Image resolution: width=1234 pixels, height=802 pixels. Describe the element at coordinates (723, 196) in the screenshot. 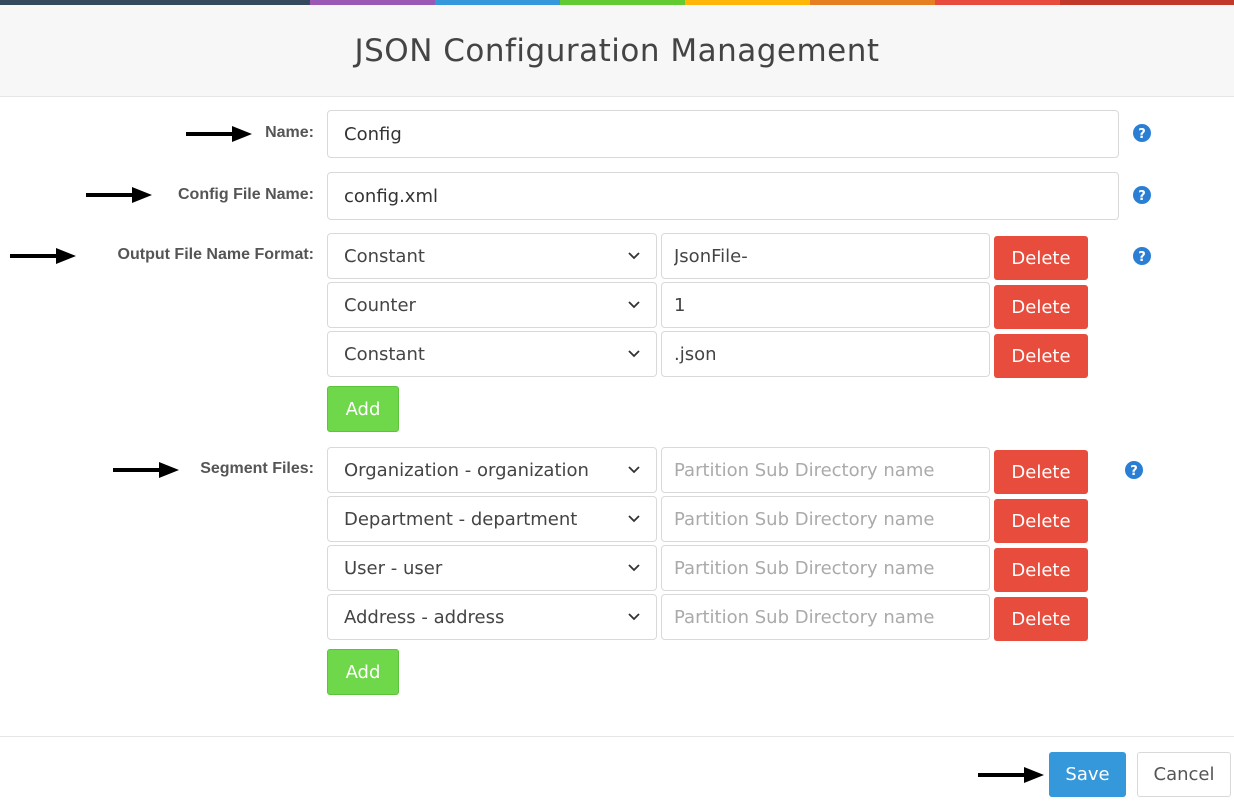

I see `config-file-name-input` at that location.